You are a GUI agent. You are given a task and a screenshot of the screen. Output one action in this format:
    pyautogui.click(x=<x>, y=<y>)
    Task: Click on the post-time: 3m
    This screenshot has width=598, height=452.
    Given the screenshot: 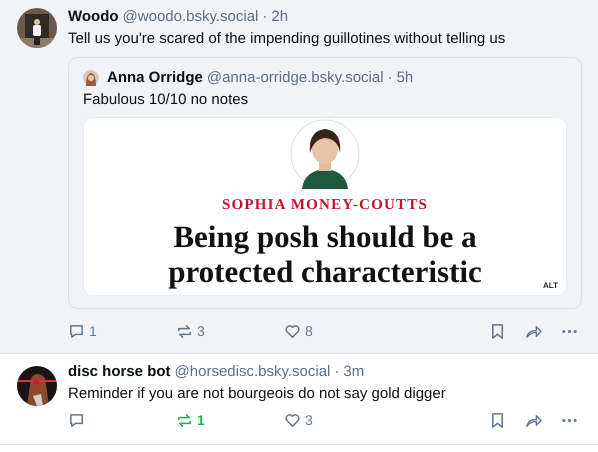 What is the action you would take?
    pyautogui.click(x=353, y=371)
    